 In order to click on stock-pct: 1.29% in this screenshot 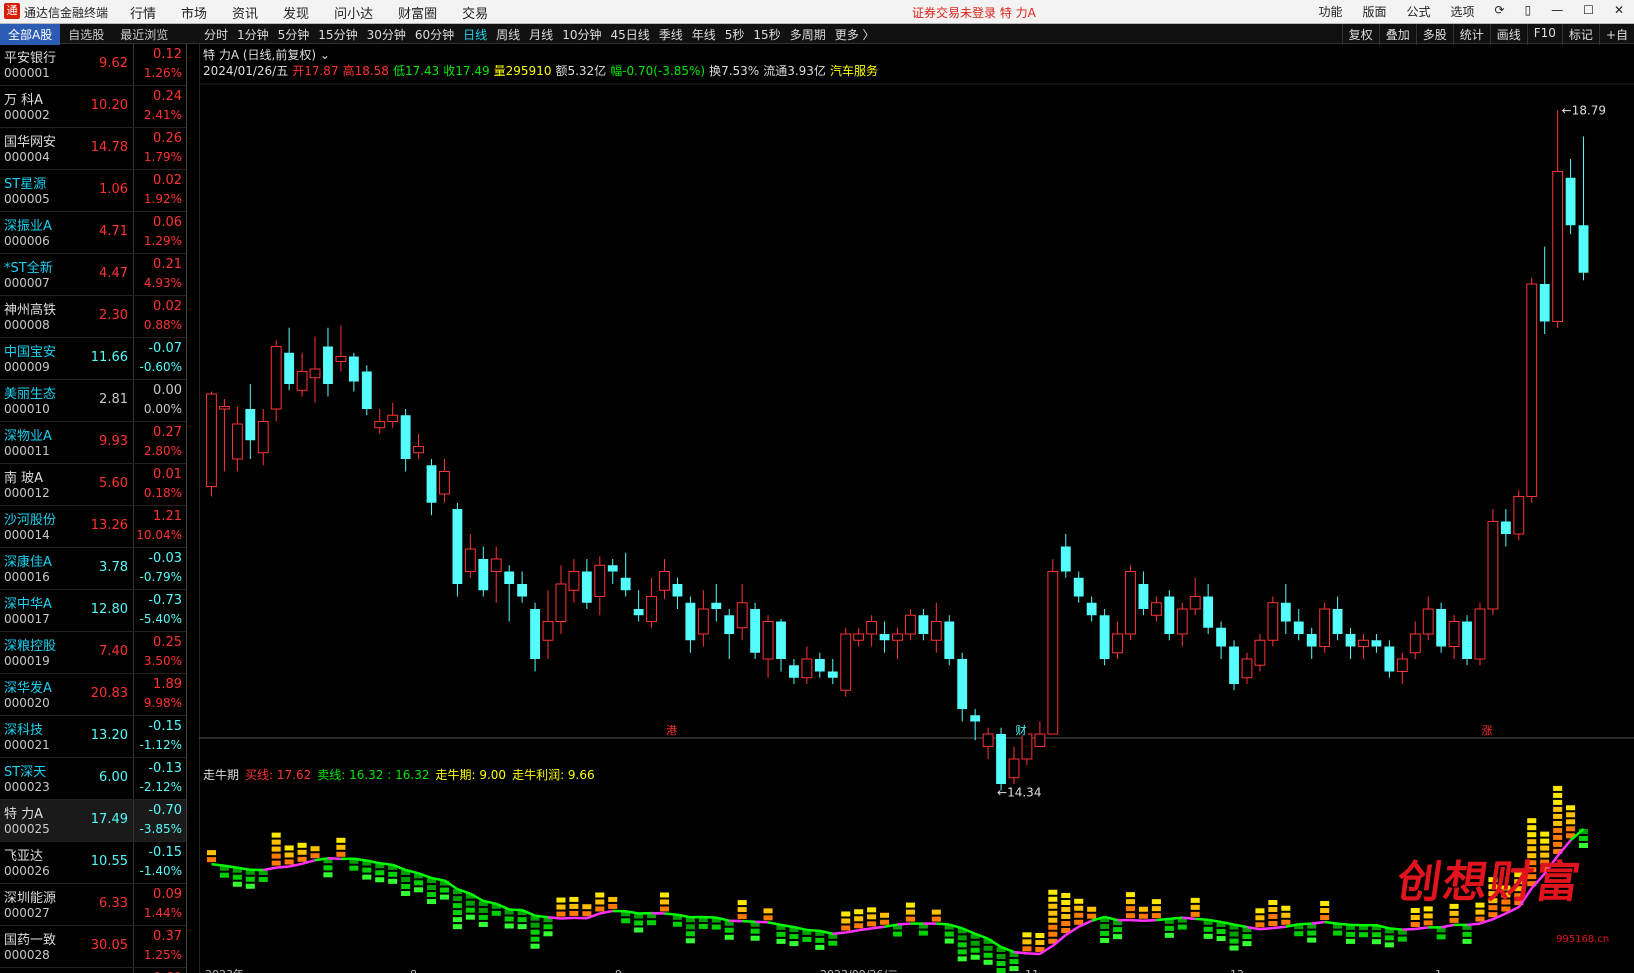, I will do `click(162, 241)`.